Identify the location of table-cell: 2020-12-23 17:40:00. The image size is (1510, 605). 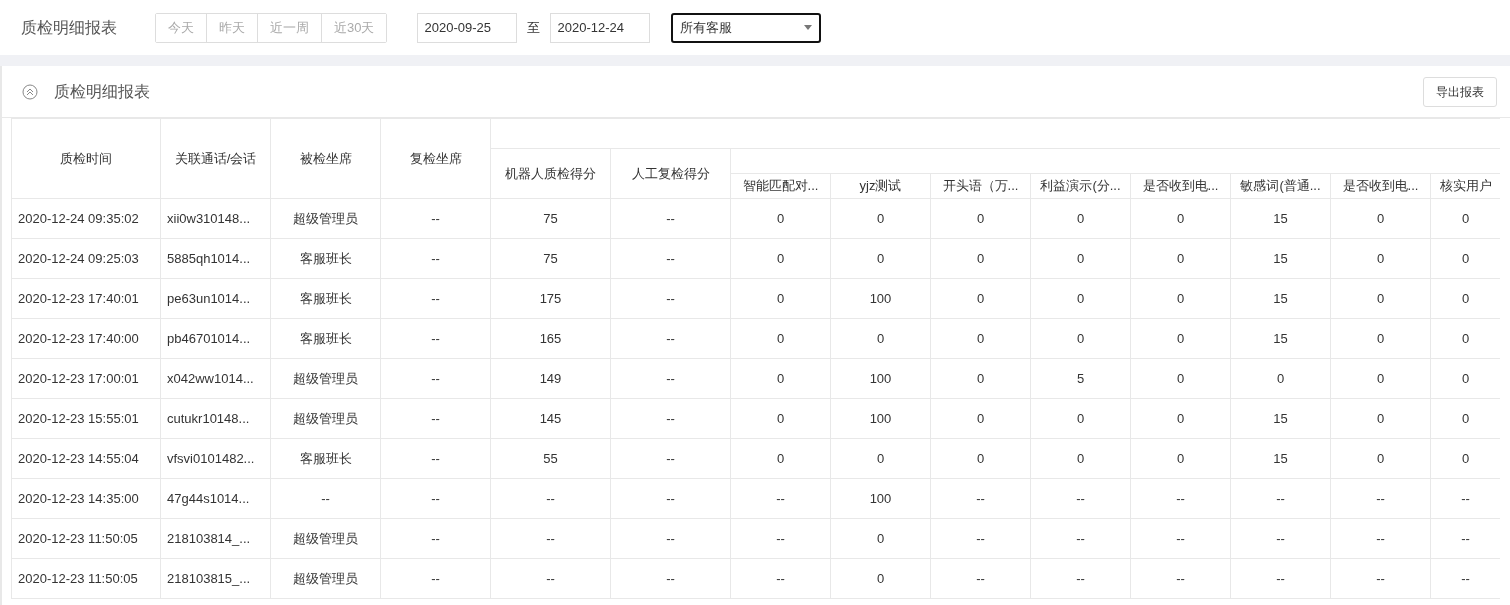
(78, 338).